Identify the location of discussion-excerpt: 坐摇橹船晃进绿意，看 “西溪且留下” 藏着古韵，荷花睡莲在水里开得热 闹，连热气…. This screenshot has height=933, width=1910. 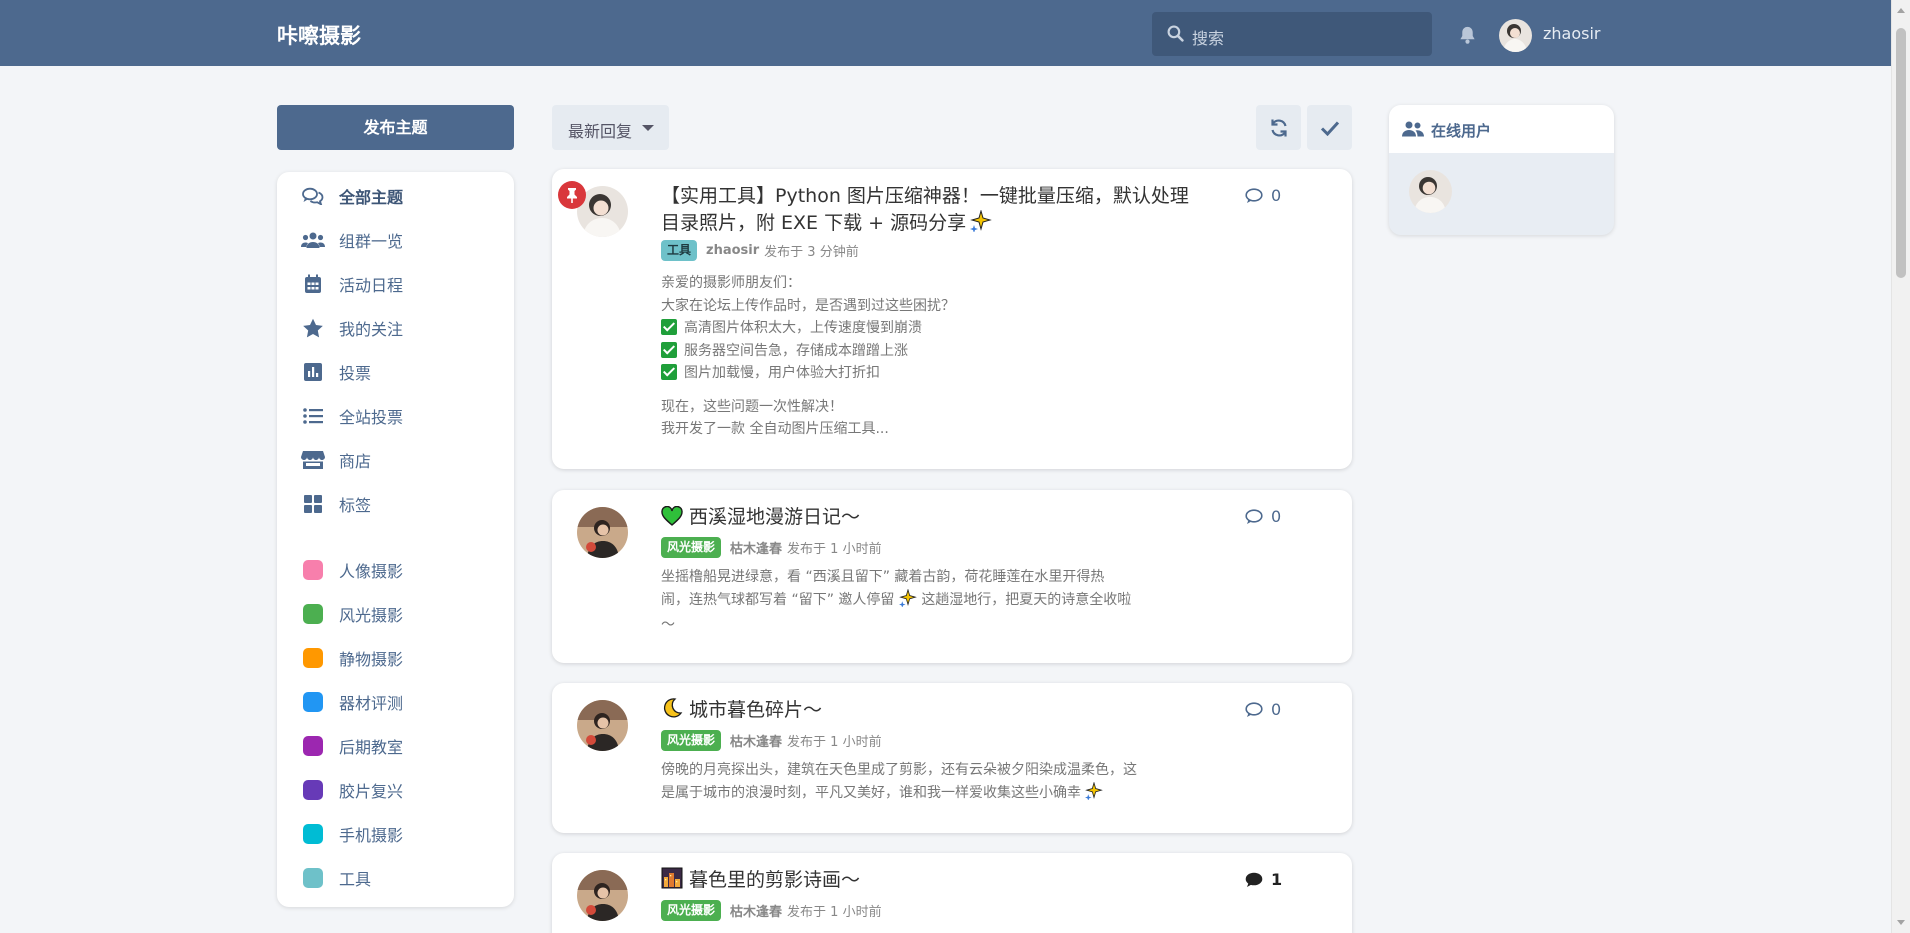
(896, 601).